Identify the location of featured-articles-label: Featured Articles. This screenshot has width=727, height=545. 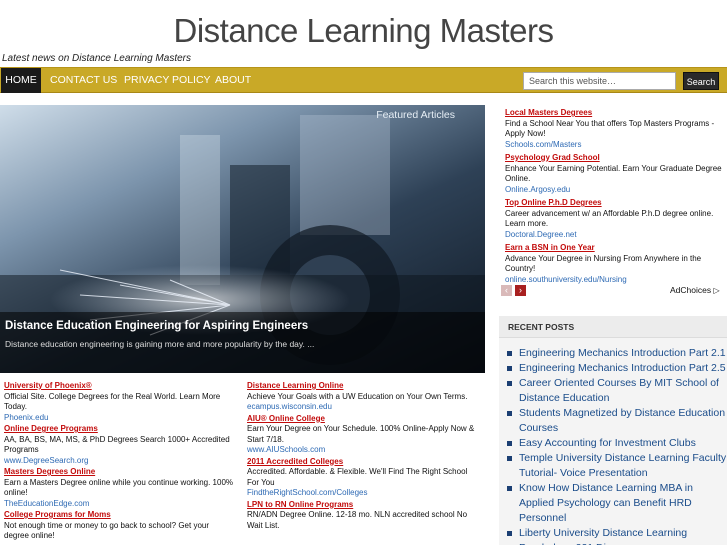
(415, 115).